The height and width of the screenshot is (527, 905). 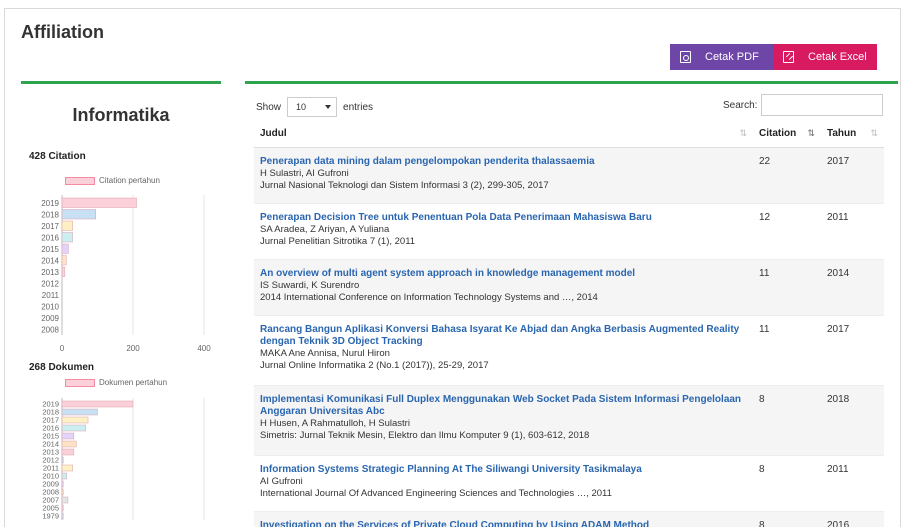 What do you see at coordinates (50, 238) in the screenshot?
I see `tick-label: 2016` at bounding box center [50, 238].